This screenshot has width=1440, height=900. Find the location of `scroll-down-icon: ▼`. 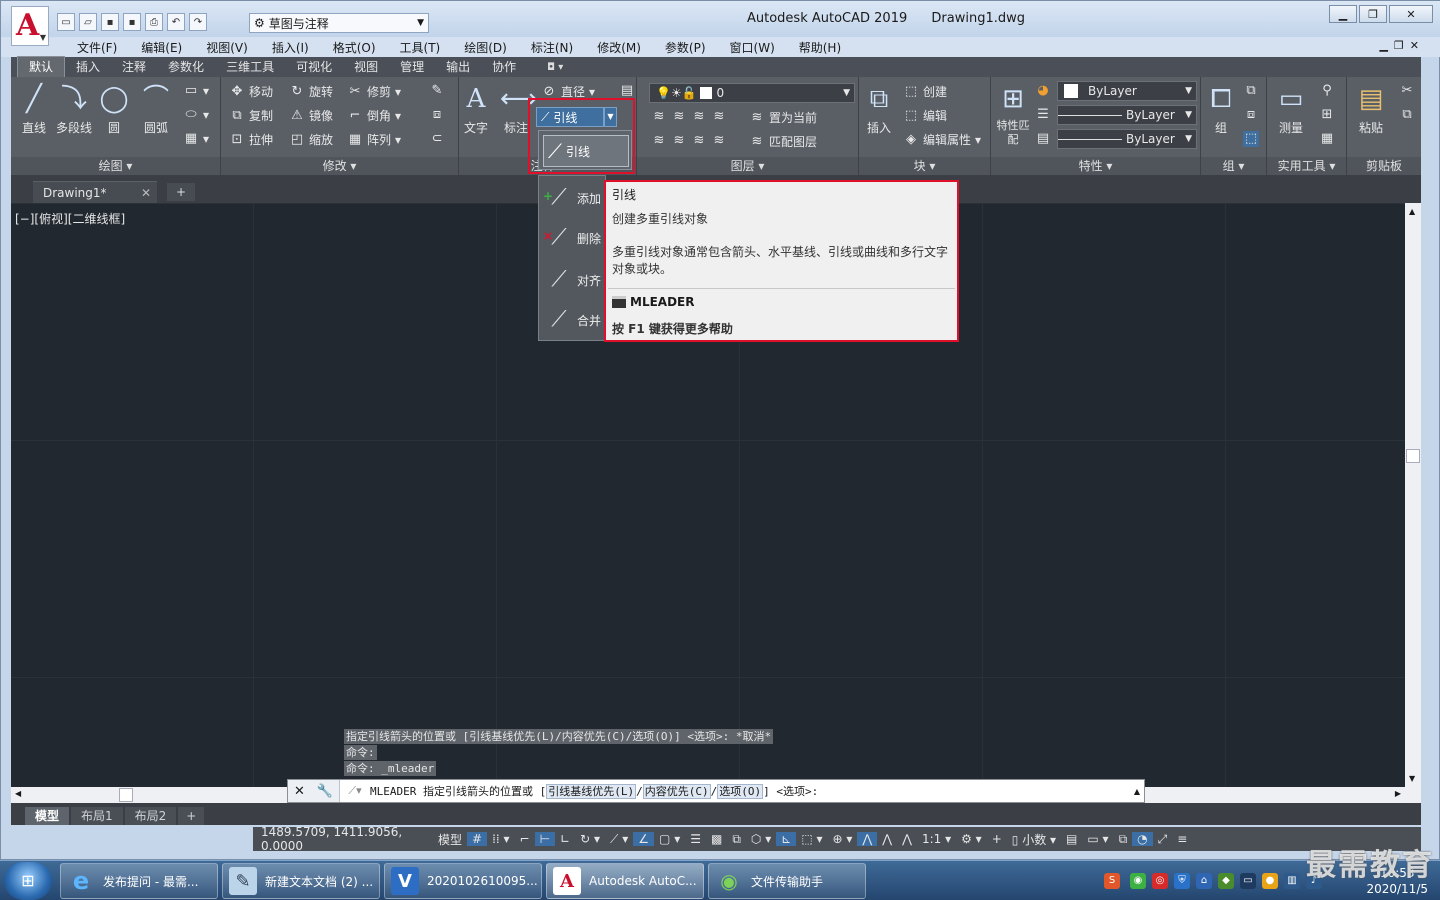

scroll-down-icon: ▼ is located at coordinates (1412, 778).